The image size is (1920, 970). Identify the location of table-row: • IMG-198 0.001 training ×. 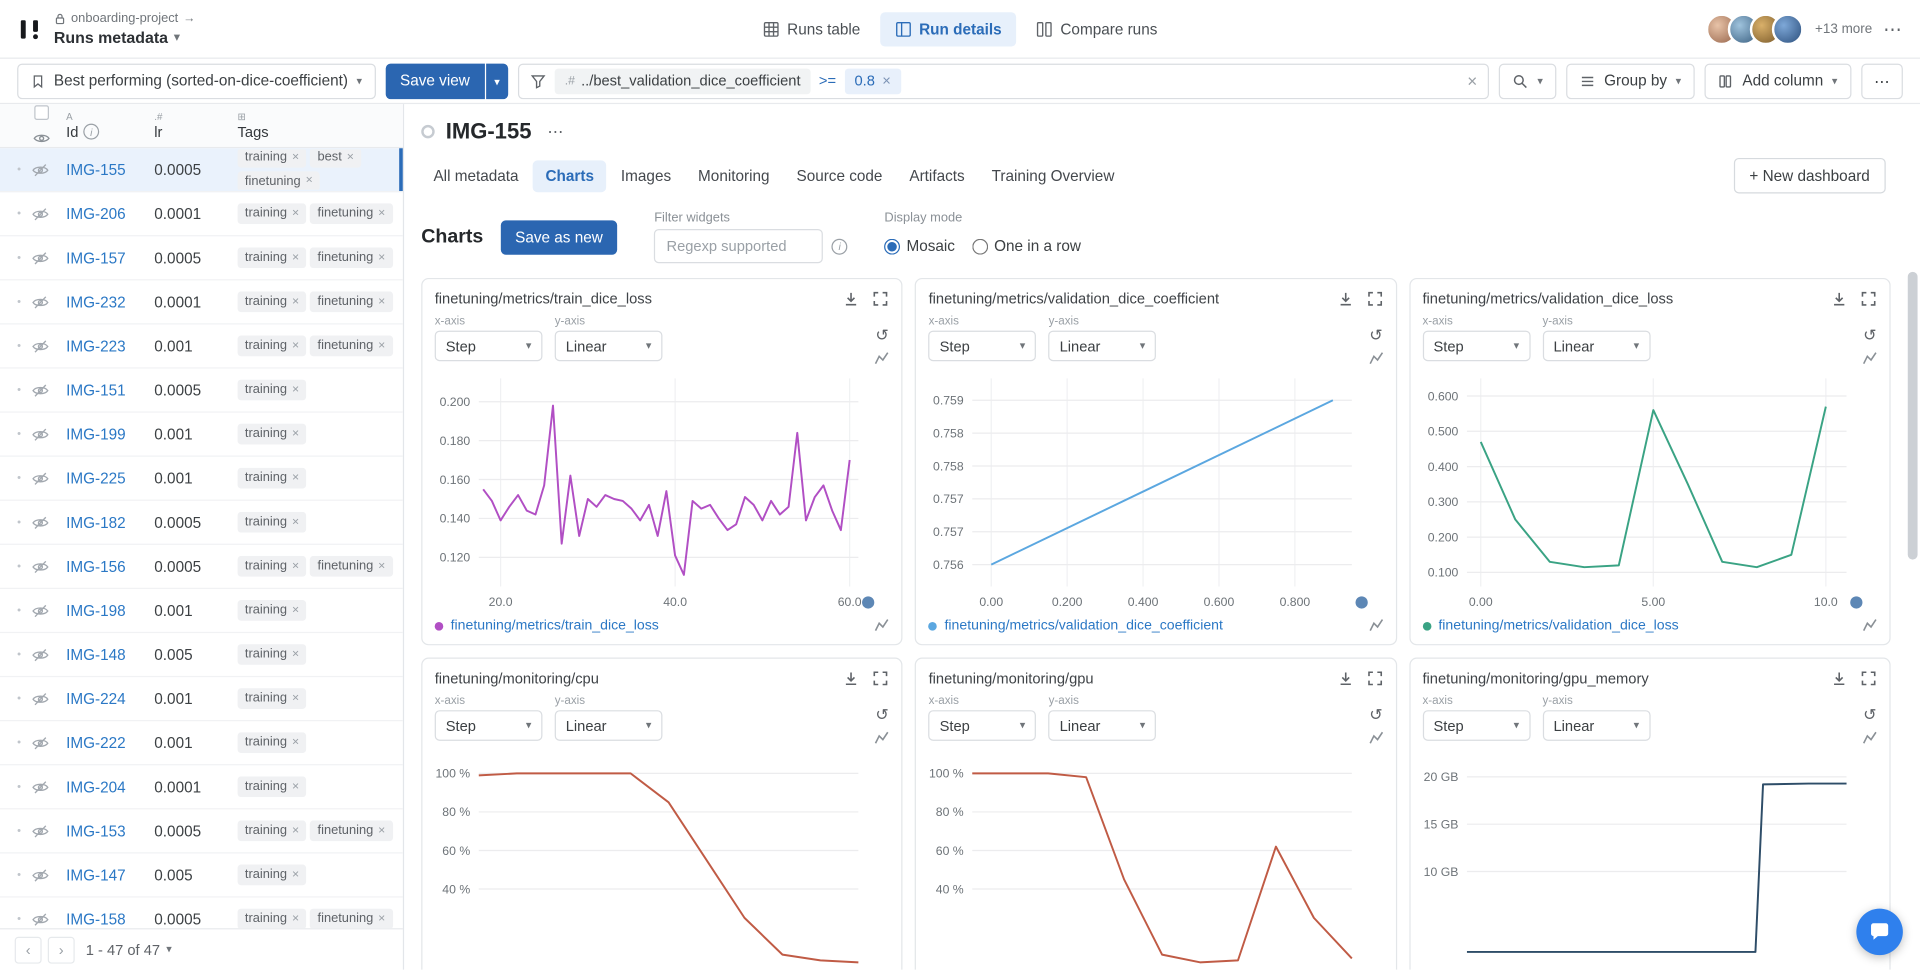
(201, 611).